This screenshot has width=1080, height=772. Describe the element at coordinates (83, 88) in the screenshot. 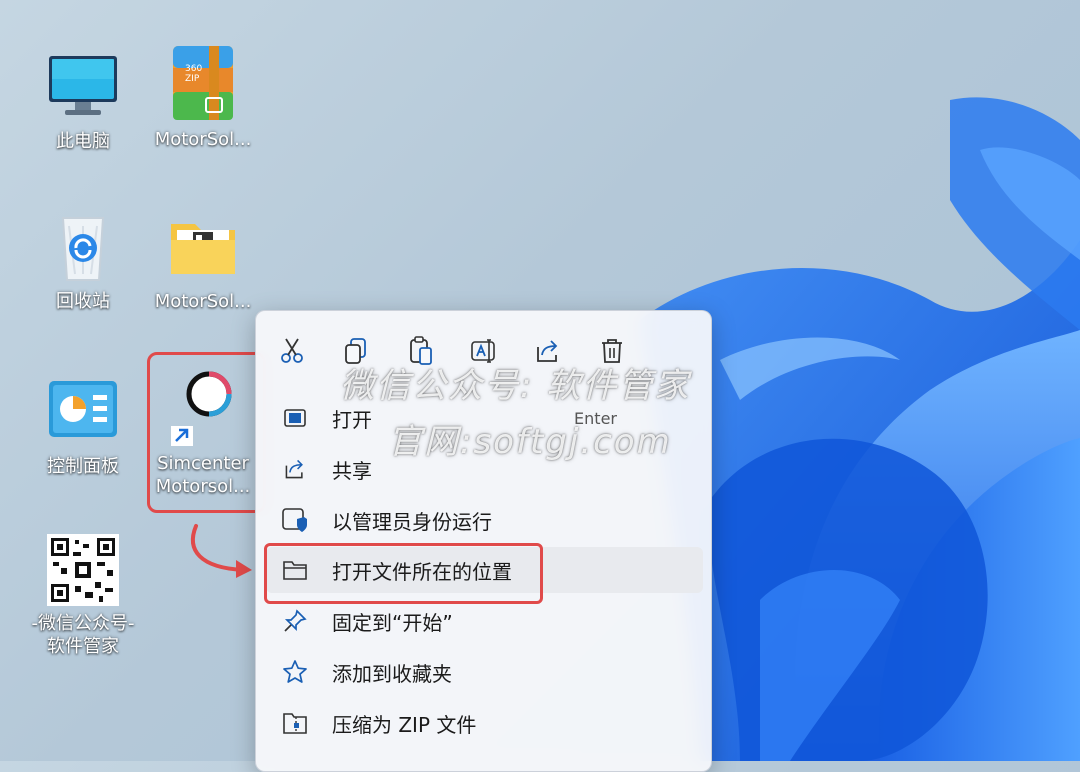

I see `monitor-icon` at that location.